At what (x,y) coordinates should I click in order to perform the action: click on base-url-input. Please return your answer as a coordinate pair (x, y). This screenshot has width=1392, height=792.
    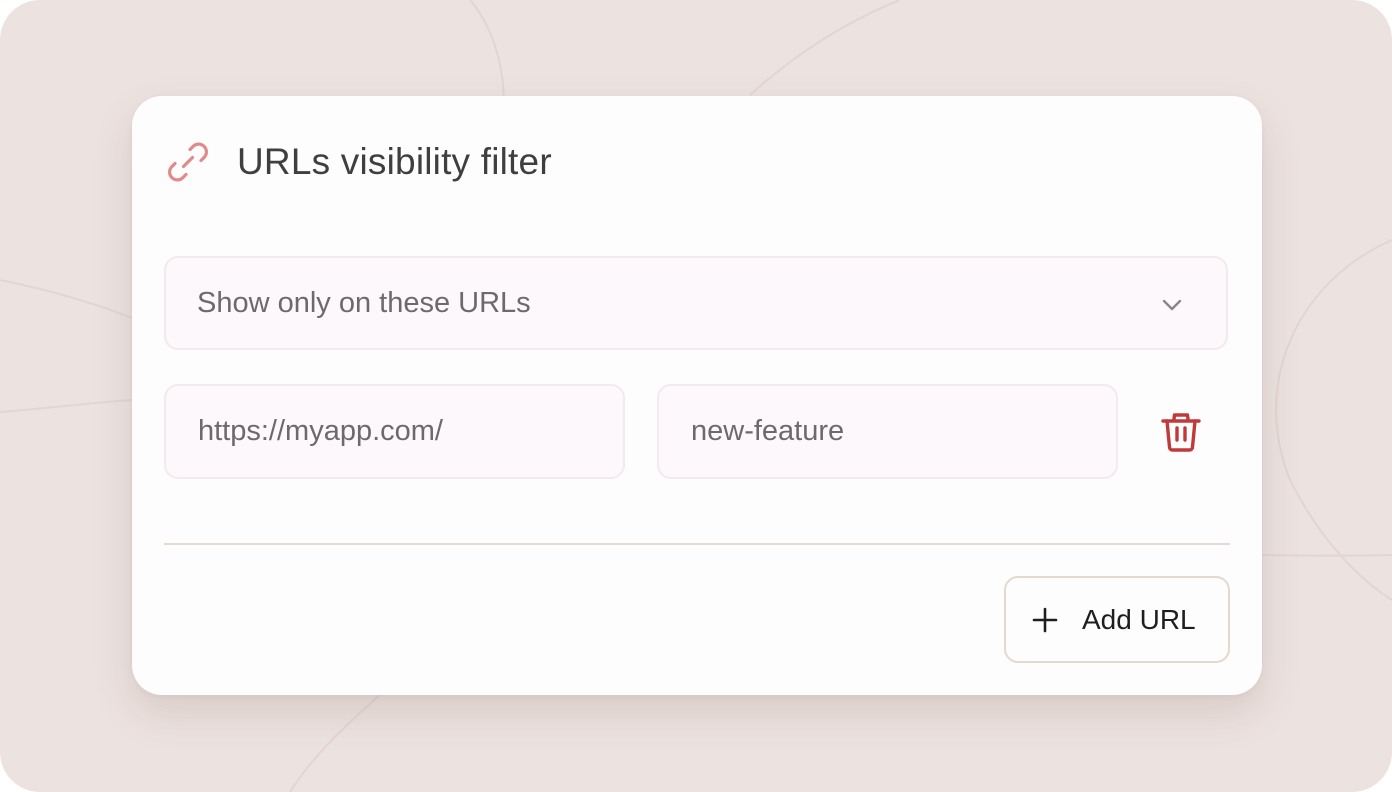
    Looking at the image, I should click on (410, 431).